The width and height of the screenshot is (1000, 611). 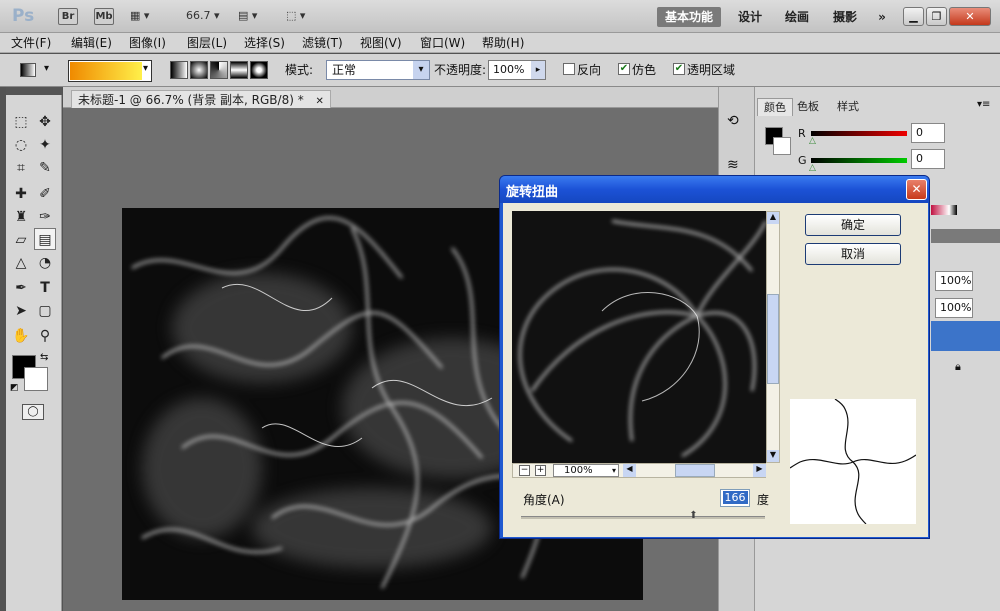 What do you see at coordinates (624, 69) in the screenshot?
I see `dither-checkbox: ✔` at bounding box center [624, 69].